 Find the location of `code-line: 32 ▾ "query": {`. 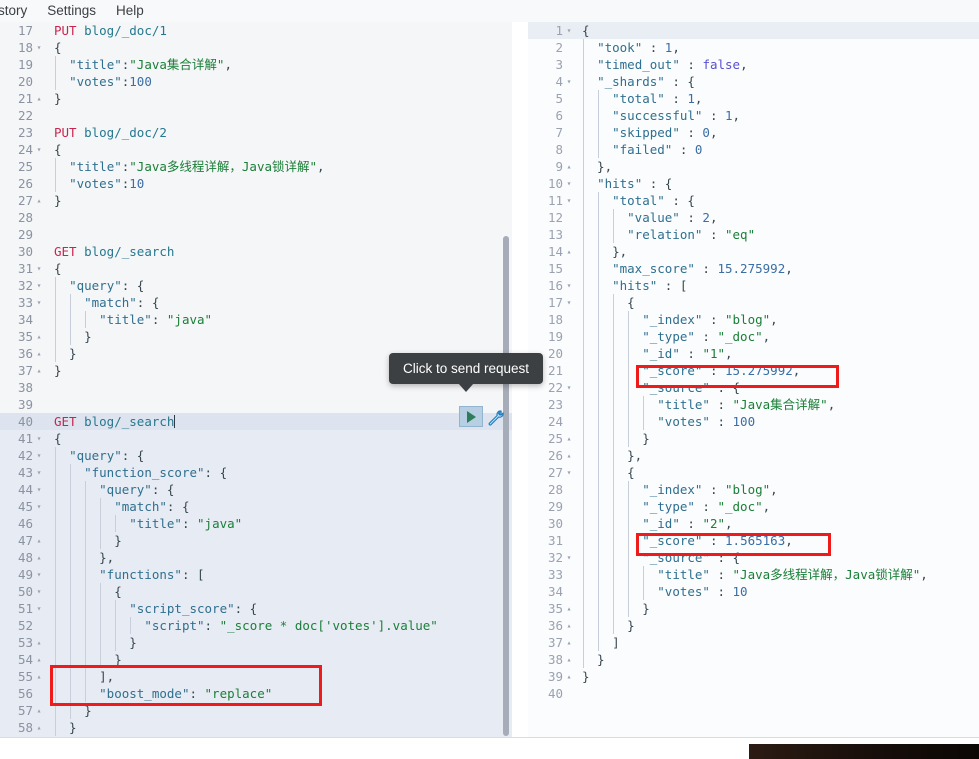

code-line: 32 ▾ "query": { is located at coordinates (256, 285).